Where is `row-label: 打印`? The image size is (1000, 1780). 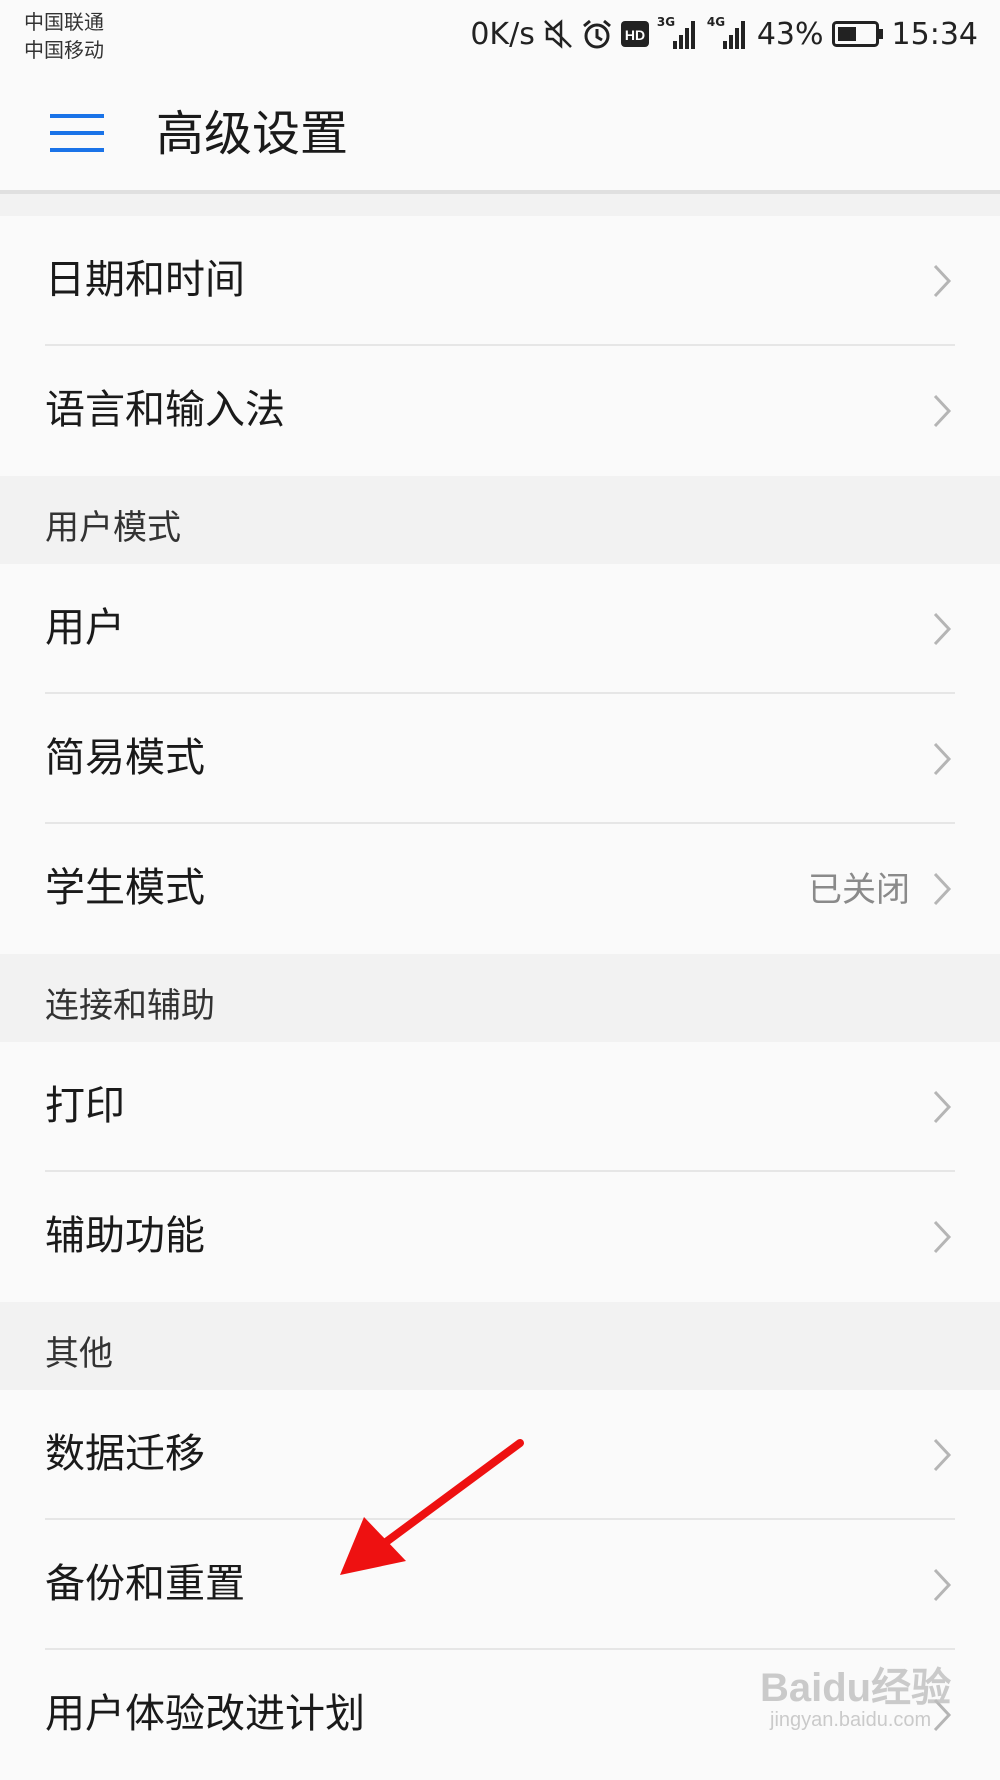
row-label: 打印 is located at coordinates (85, 1106).